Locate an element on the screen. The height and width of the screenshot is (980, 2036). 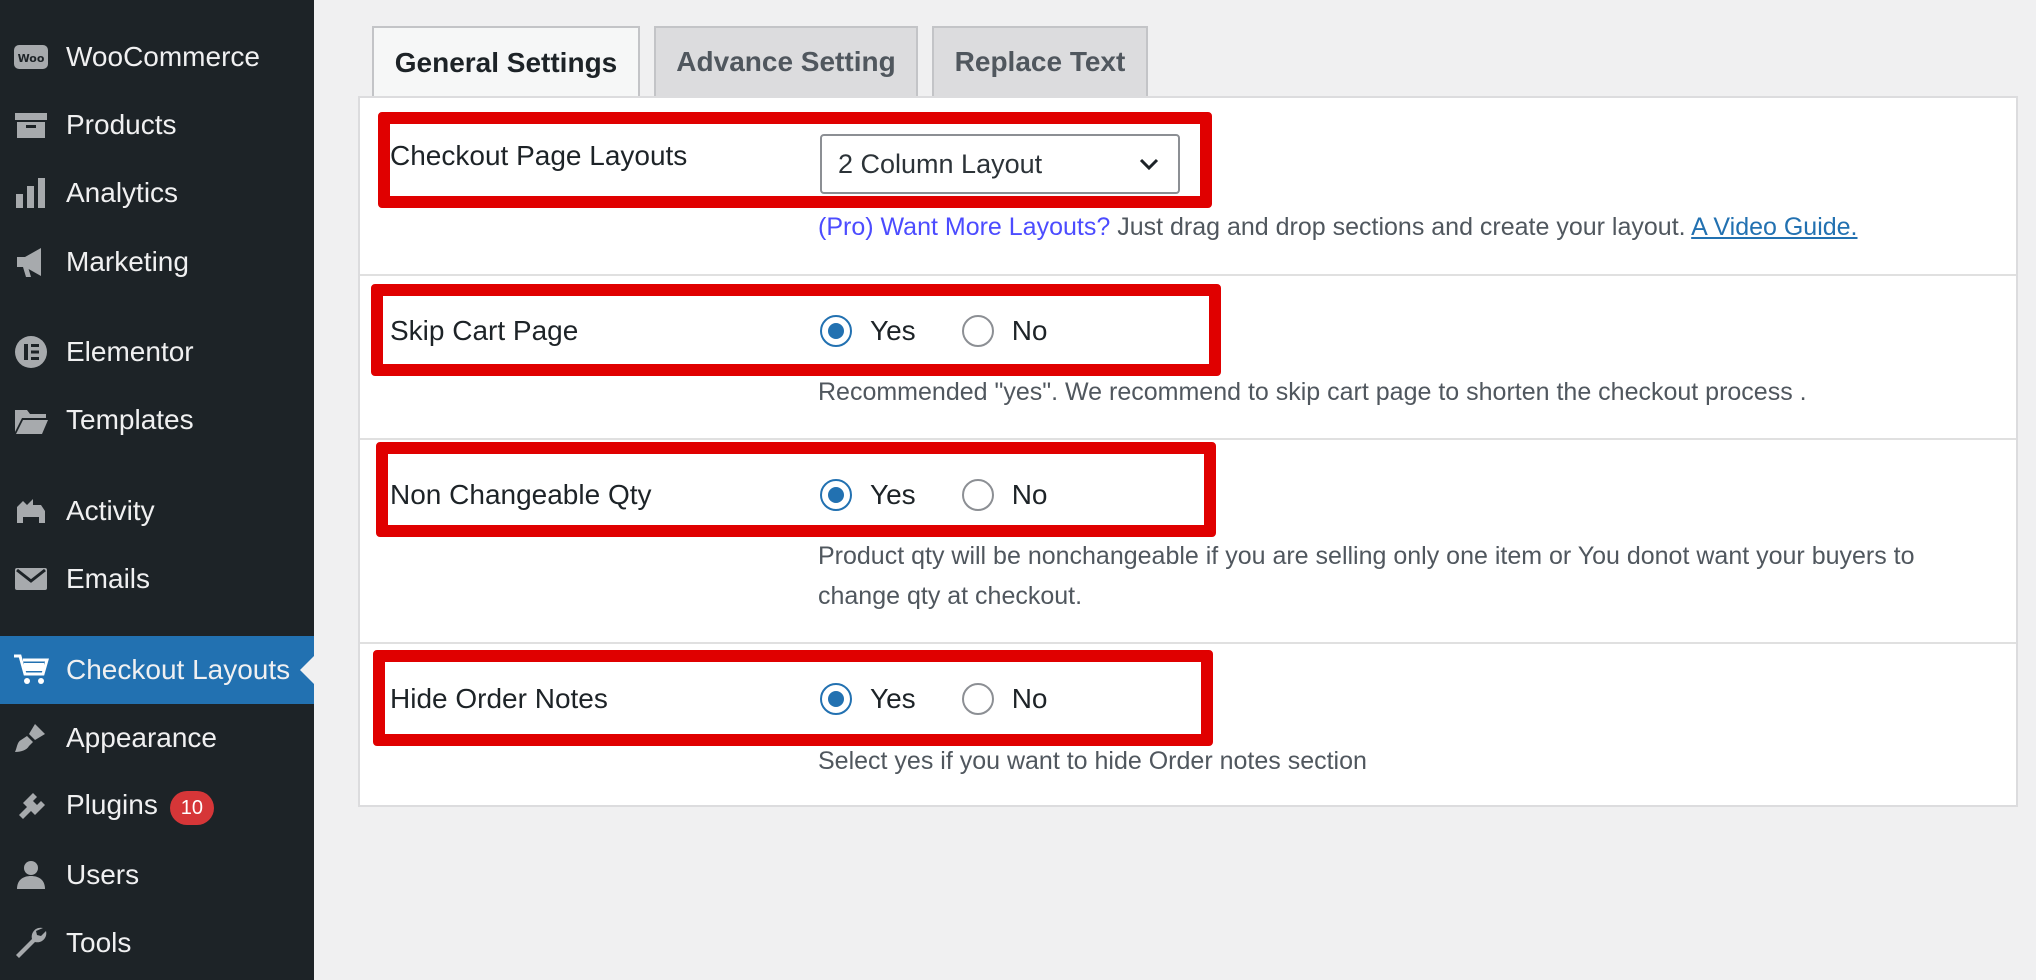
sidebar-item-marketing: Marketing is located at coordinates (157, 262).